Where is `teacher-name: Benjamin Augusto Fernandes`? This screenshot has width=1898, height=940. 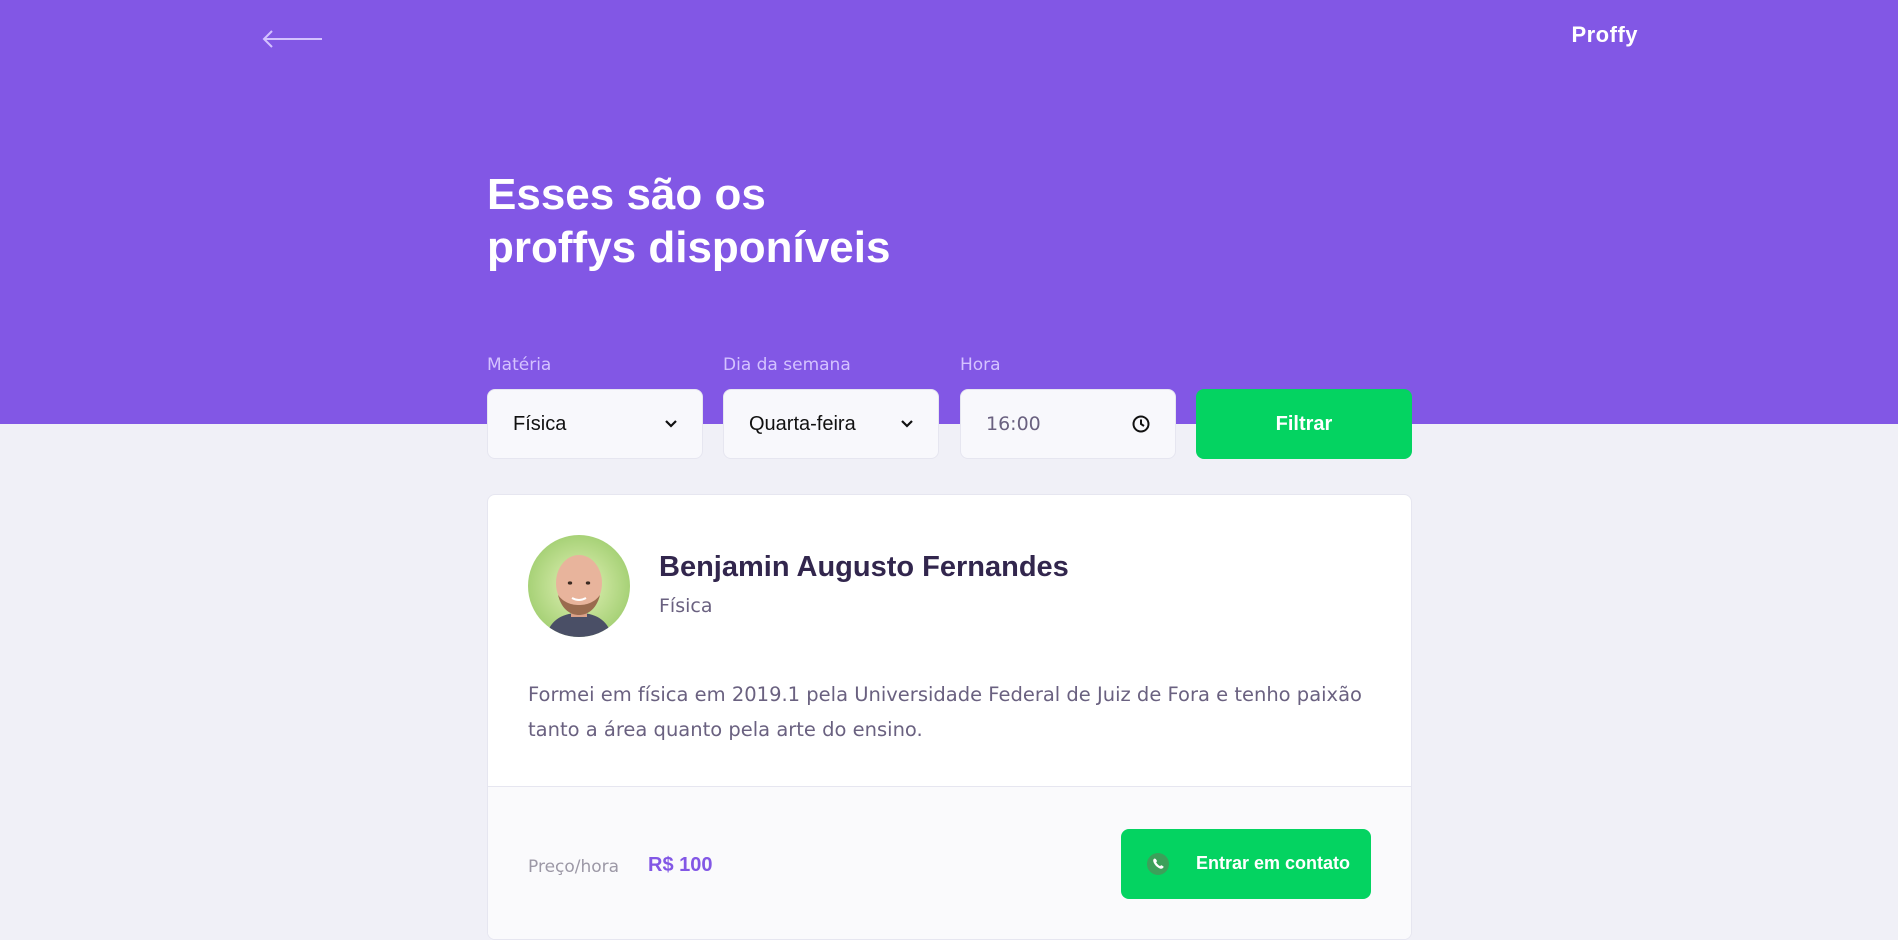 teacher-name: Benjamin Augusto Fernandes is located at coordinates (864, 567).